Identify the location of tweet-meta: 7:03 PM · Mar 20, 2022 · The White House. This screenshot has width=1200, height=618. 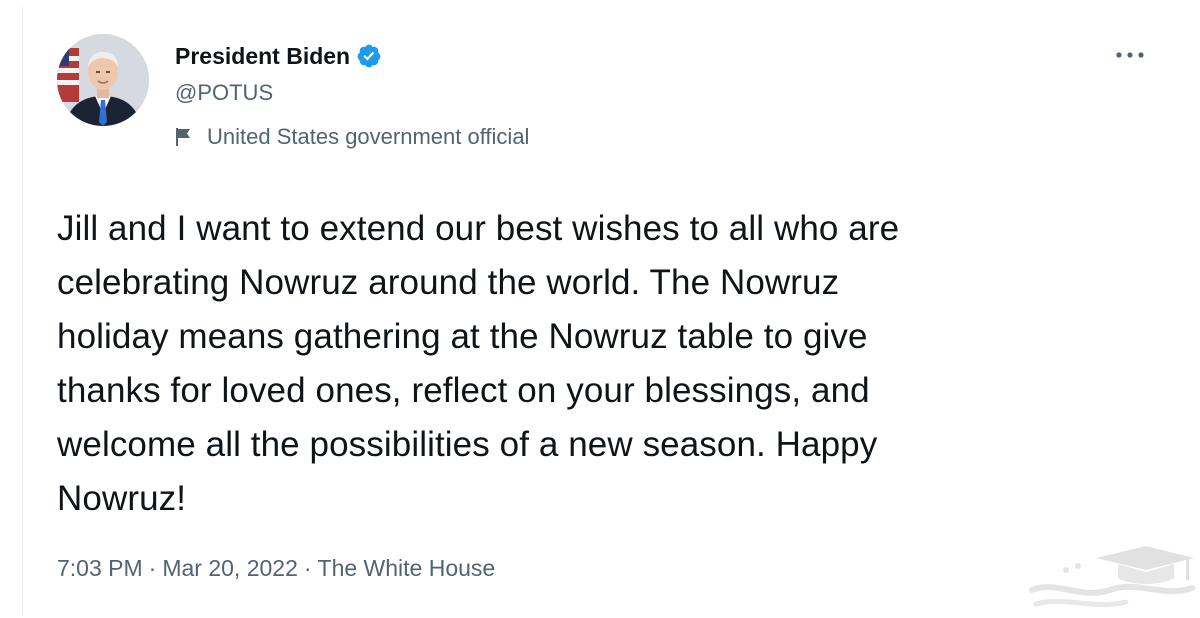
(276, 568).